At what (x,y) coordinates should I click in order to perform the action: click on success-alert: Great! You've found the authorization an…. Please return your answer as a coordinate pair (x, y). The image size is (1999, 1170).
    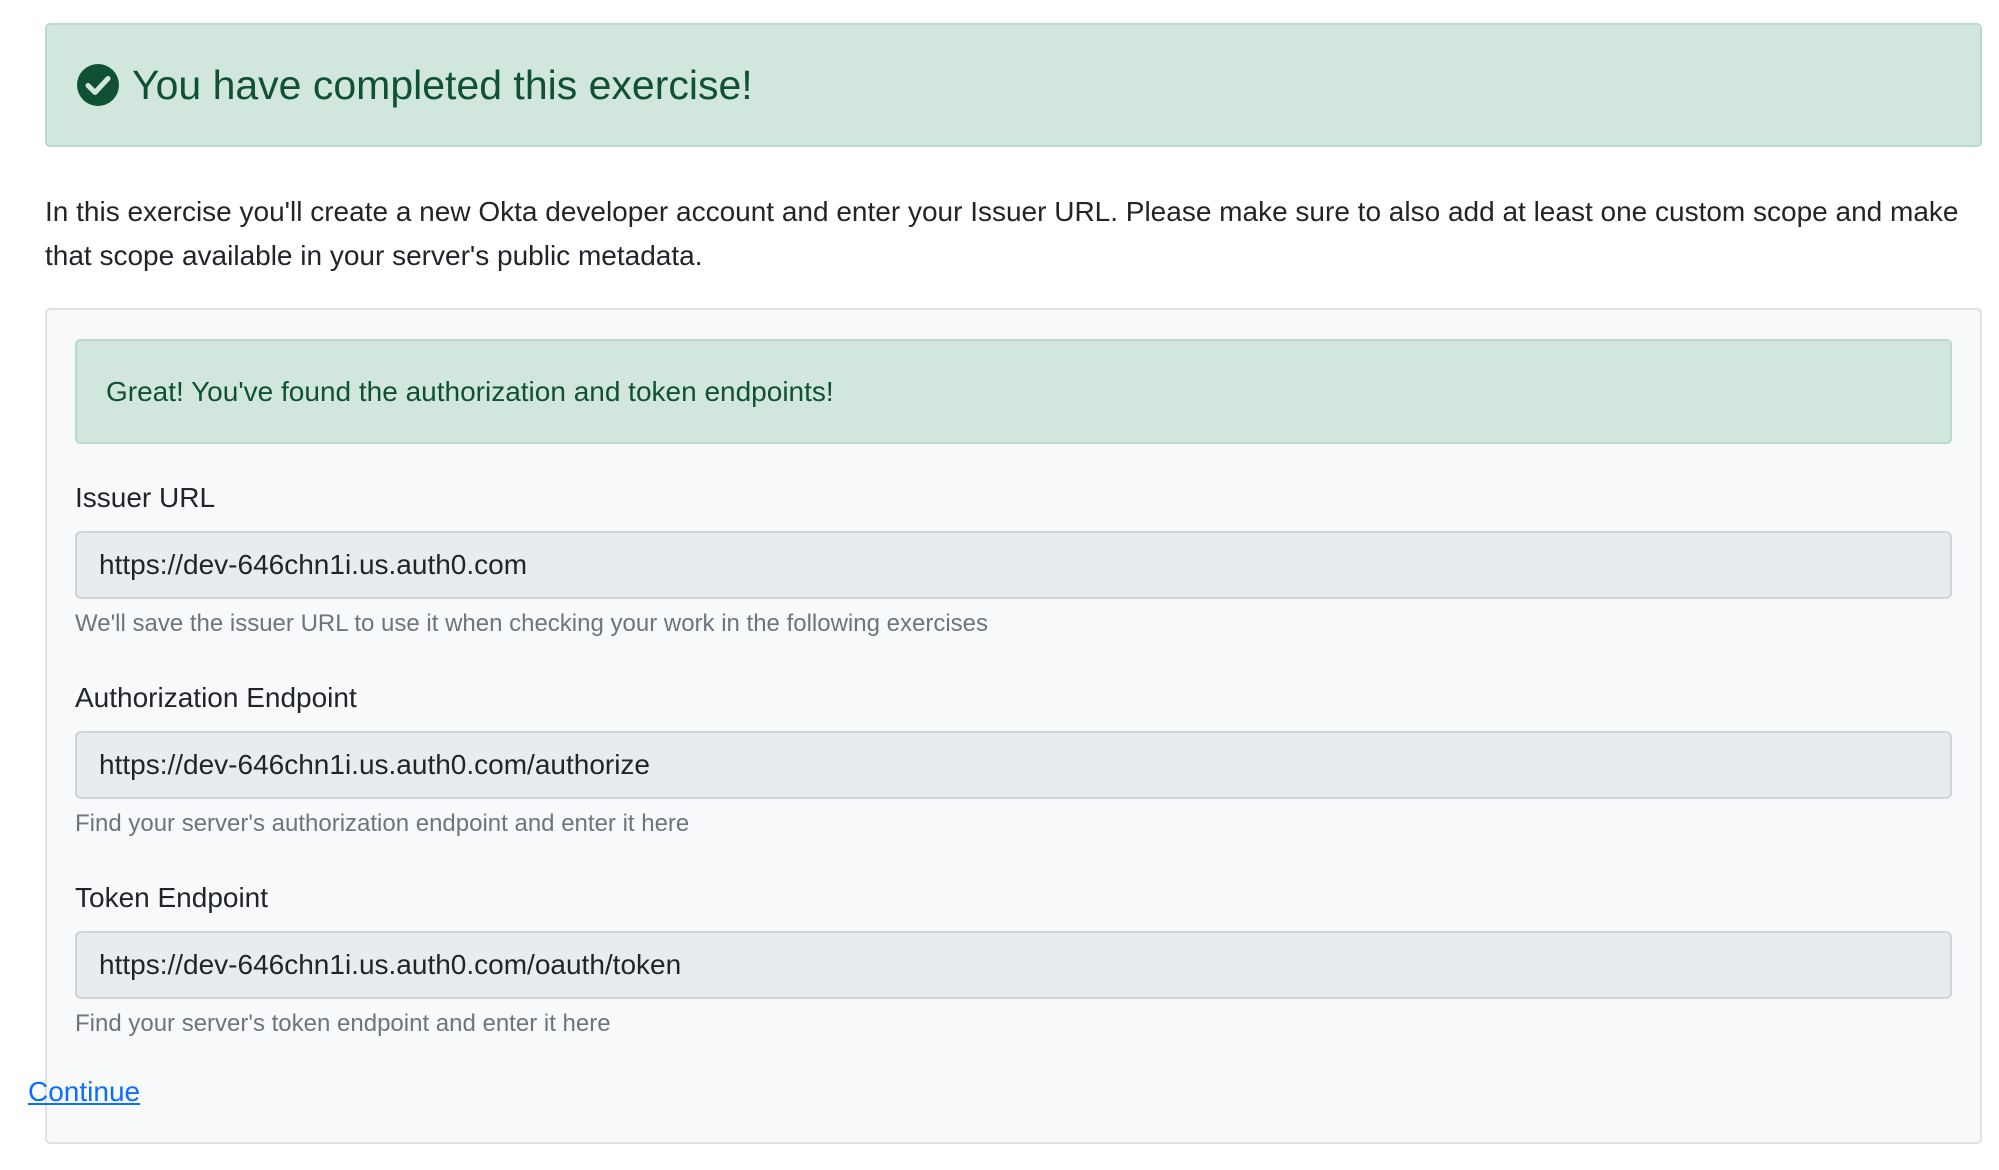
    Looking at the image, I should click on (1013, 391).